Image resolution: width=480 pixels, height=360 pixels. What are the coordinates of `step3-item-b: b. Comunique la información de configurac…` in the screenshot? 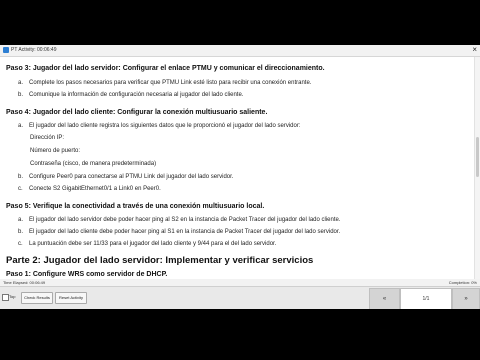 It's located at (130, 95).